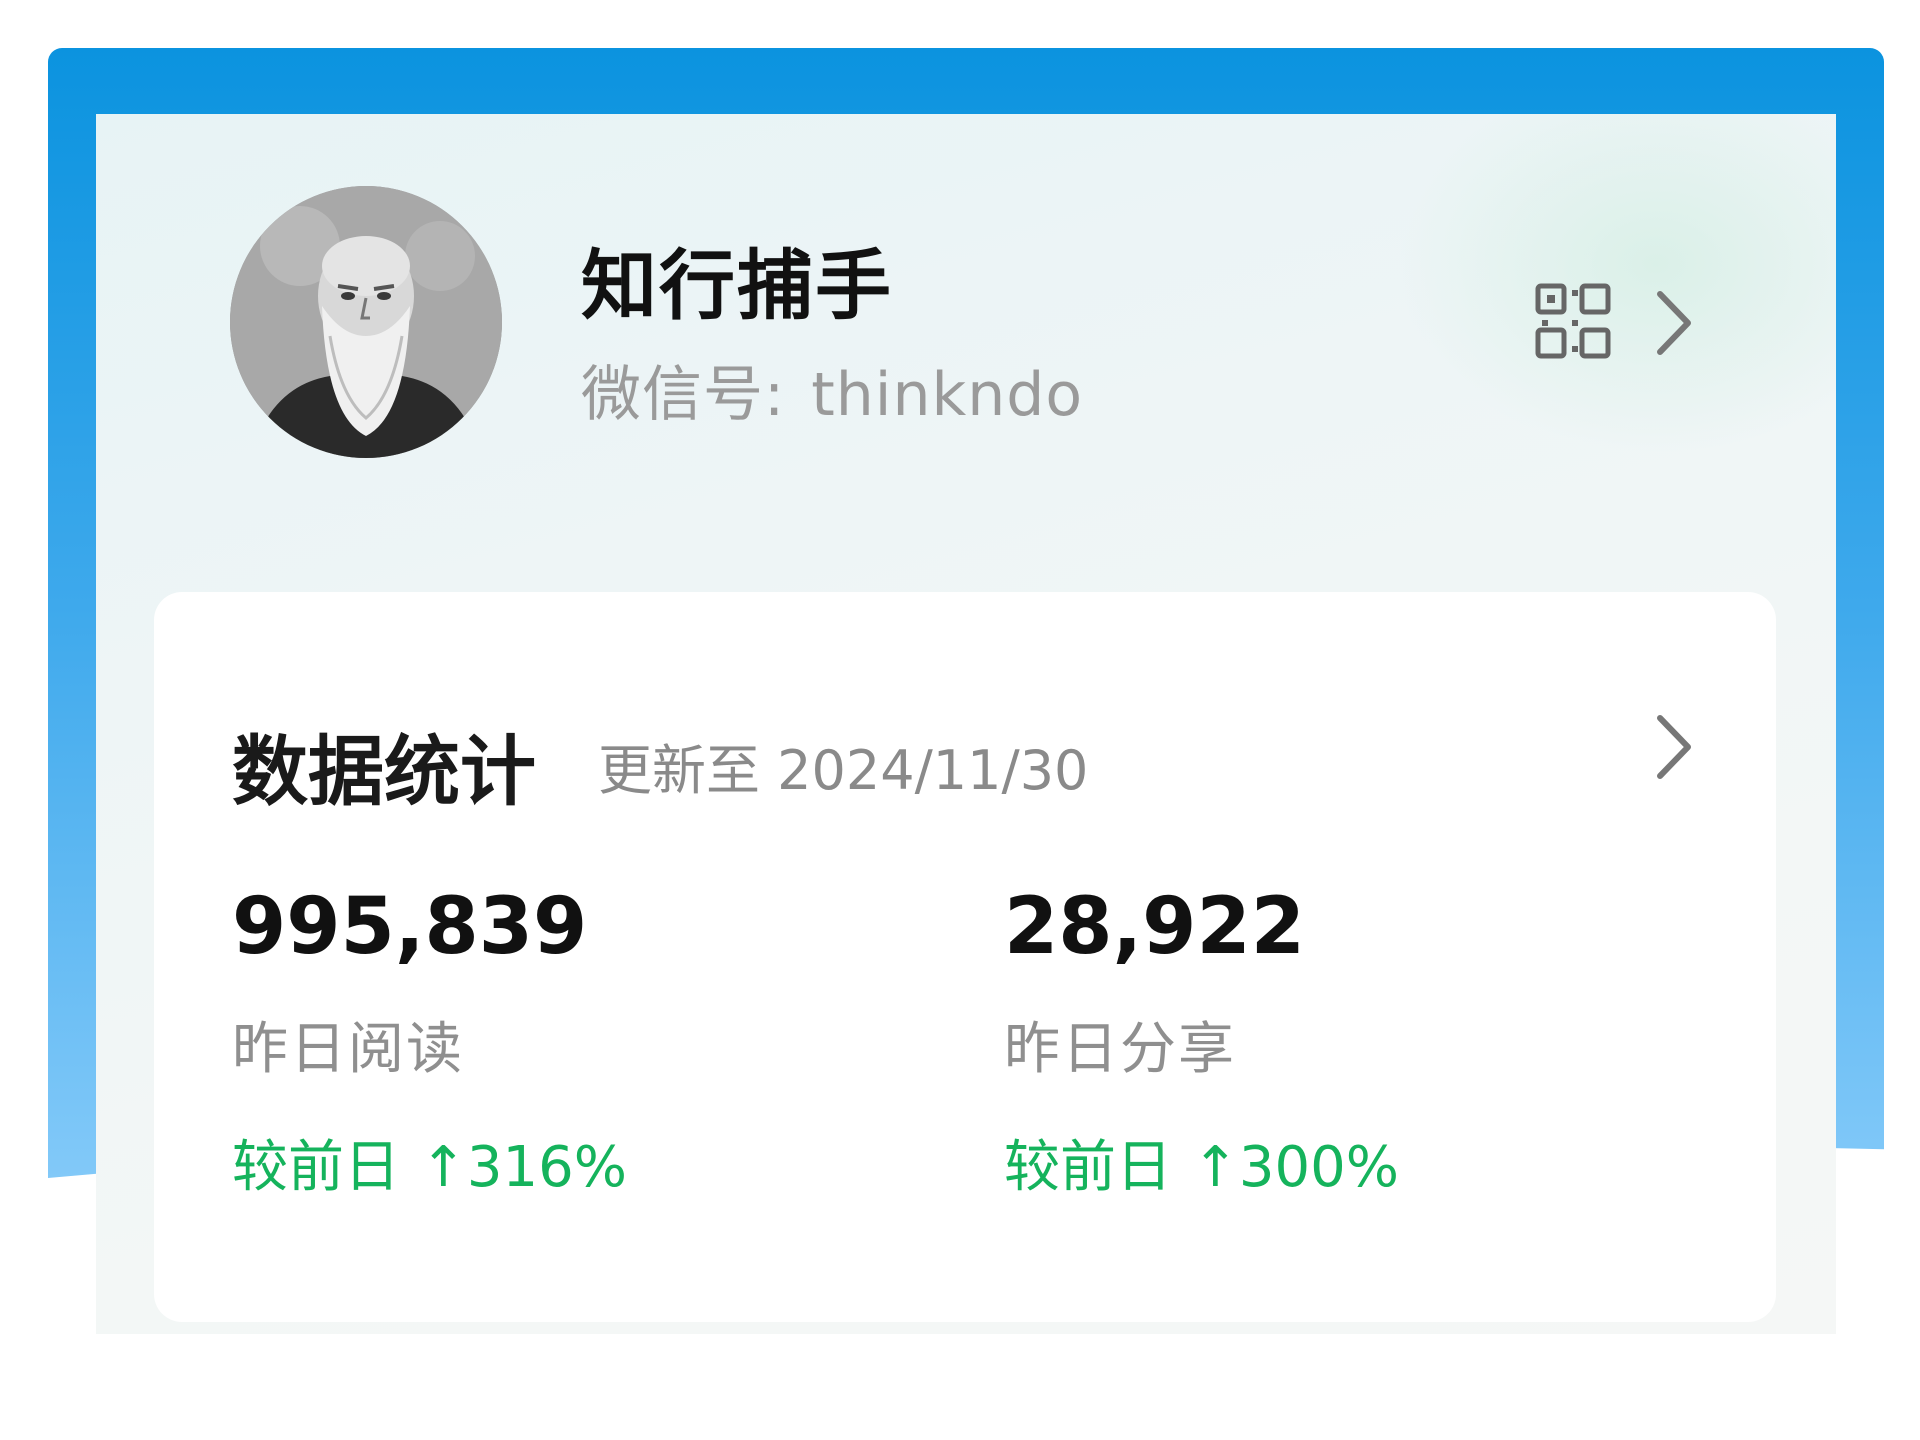  I want to click on shares-change-value: ↑300%, so click(1296, 1167).